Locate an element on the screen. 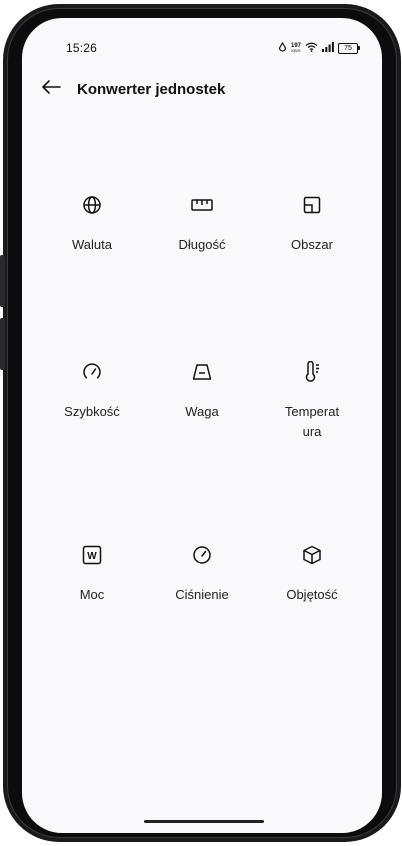 The height and width of the screenshot is (846, 402). network-speed-unit: KB/S is located at coordinates (296, 50).